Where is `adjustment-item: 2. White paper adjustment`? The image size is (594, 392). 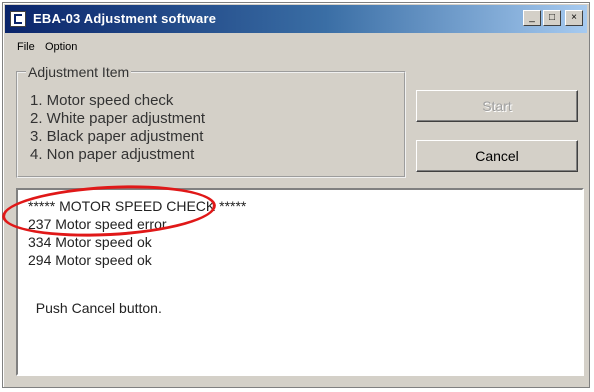 adjustment-item: 2. White paper adjustment is located at coordinates (118, 118).